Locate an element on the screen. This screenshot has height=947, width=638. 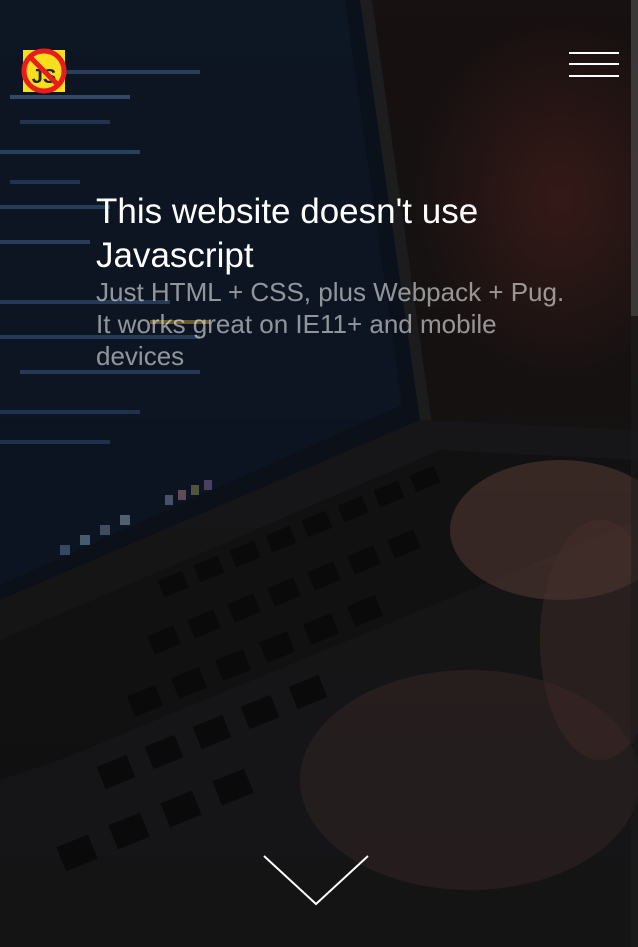
menu-line-top is located at coordinates (594, 53).